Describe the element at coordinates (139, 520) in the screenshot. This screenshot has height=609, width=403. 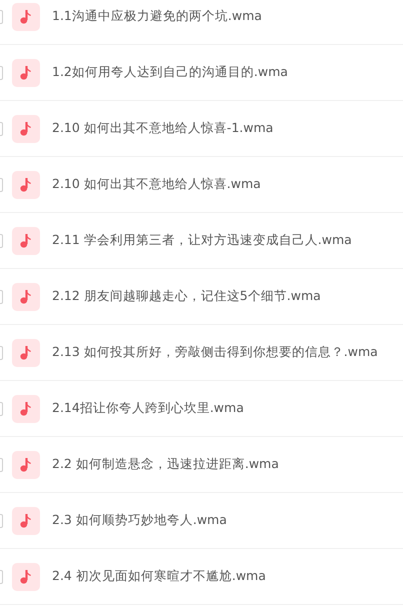
I see `file-name: 2.3 如何顺势巧妙地夸人.wma` at that location.